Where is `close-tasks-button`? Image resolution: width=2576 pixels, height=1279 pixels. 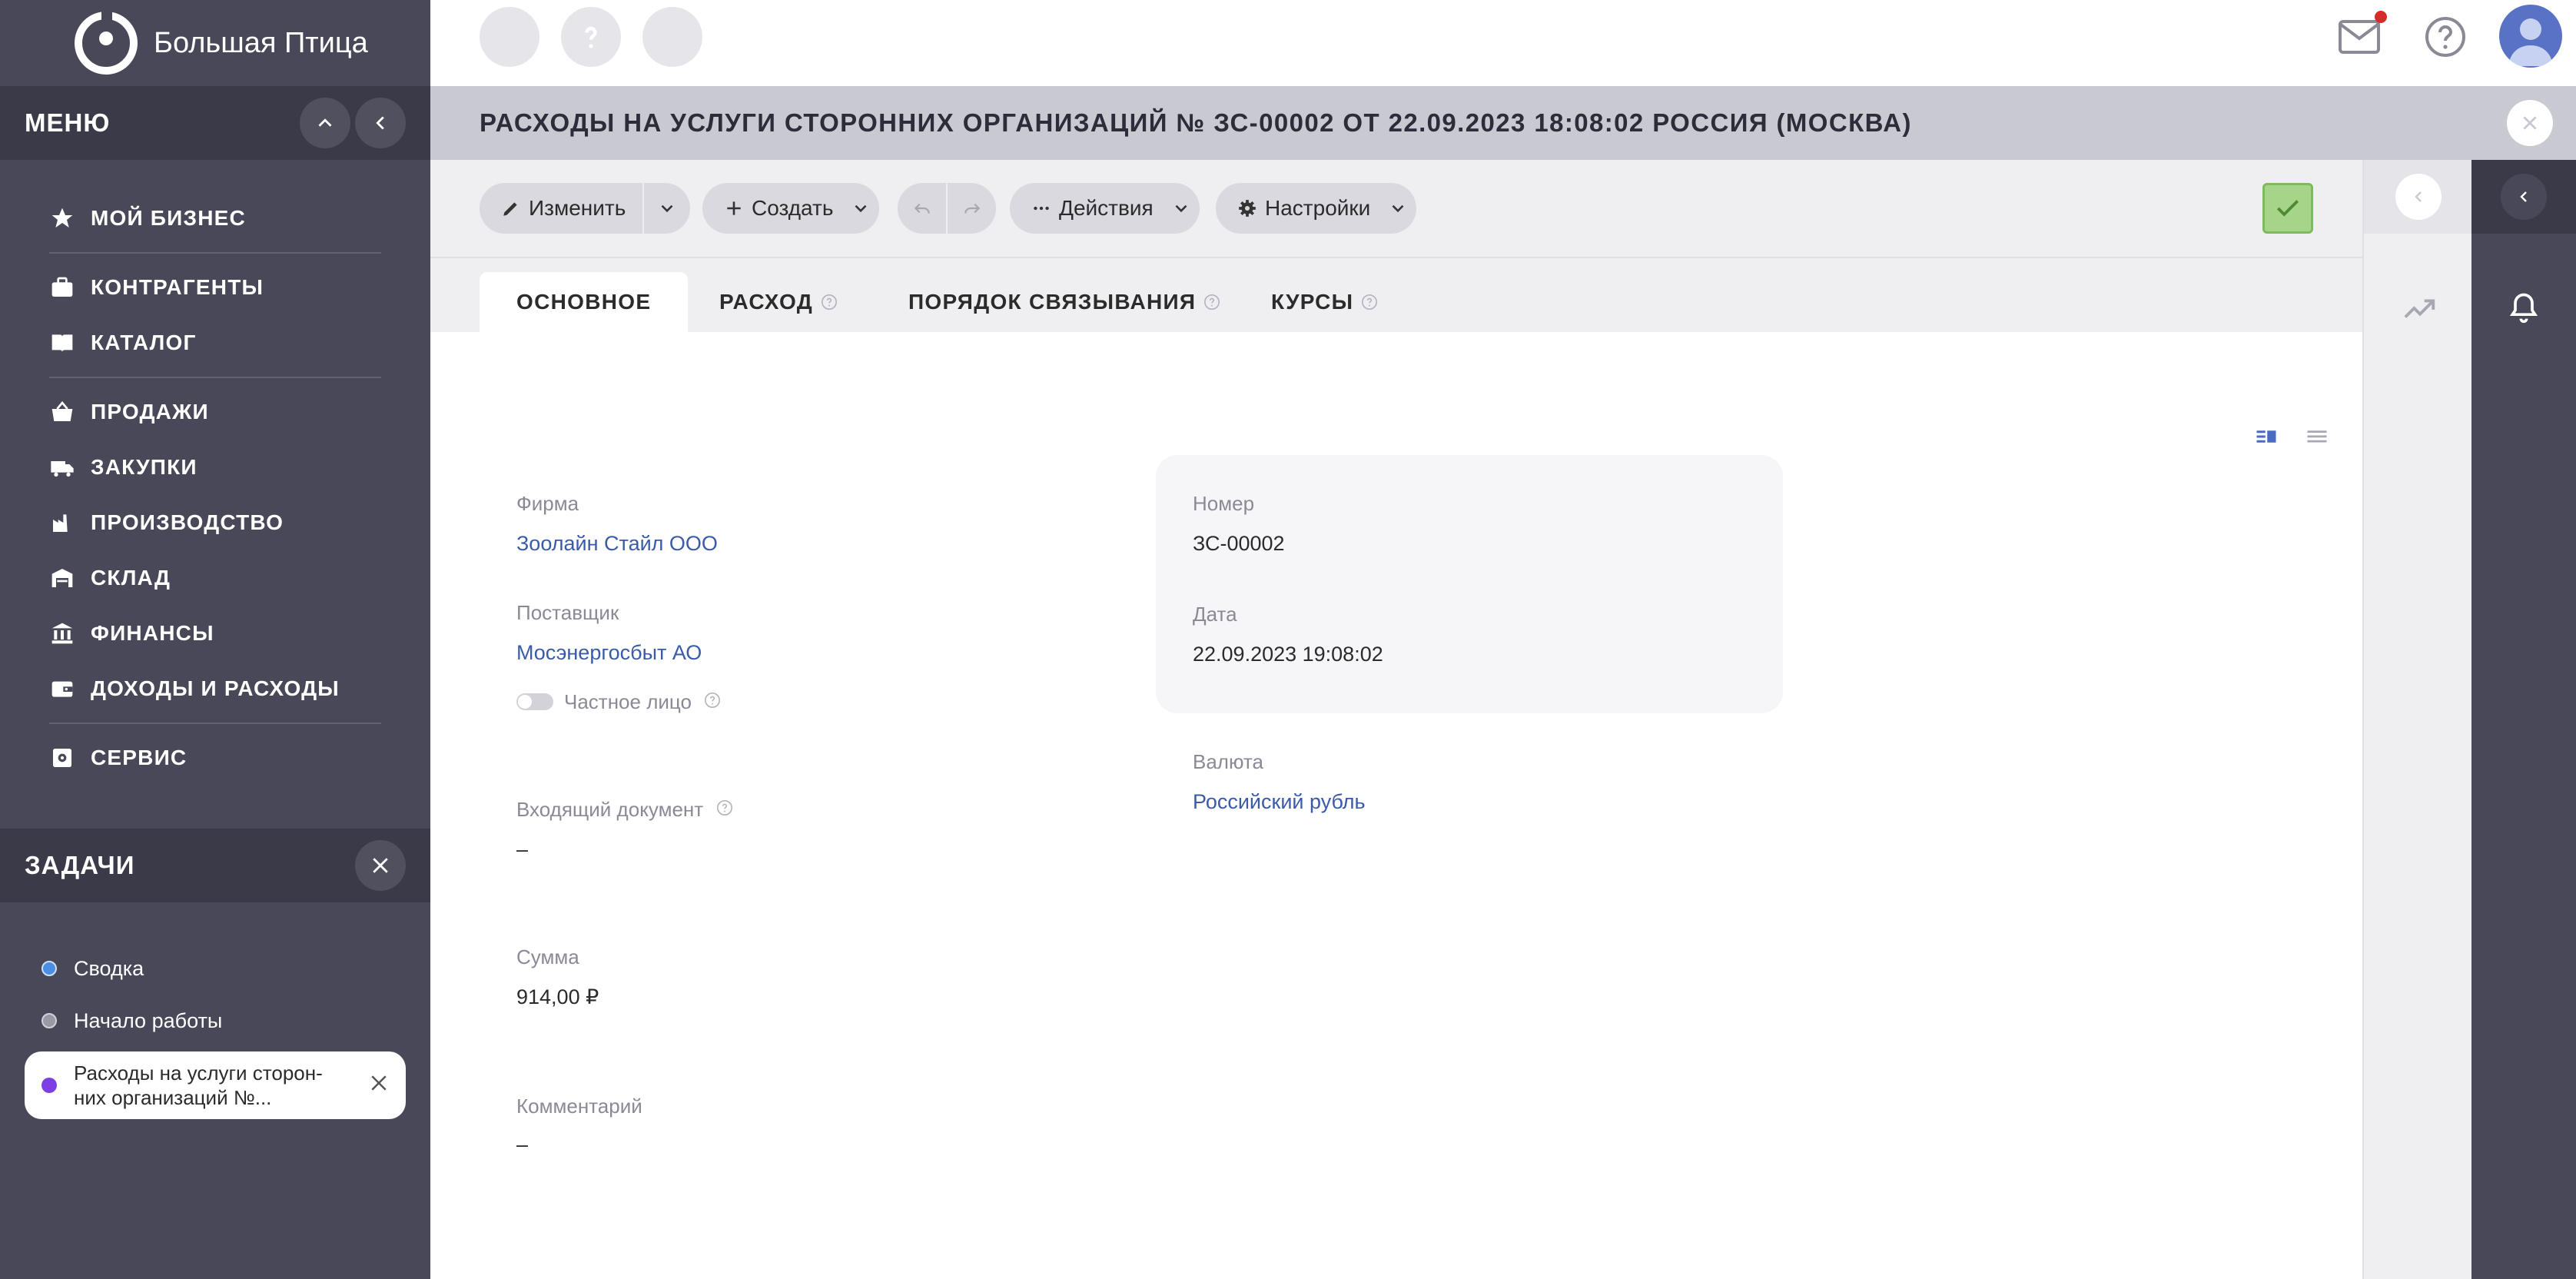 close-tasks-button is located at coordinates (380, 866).